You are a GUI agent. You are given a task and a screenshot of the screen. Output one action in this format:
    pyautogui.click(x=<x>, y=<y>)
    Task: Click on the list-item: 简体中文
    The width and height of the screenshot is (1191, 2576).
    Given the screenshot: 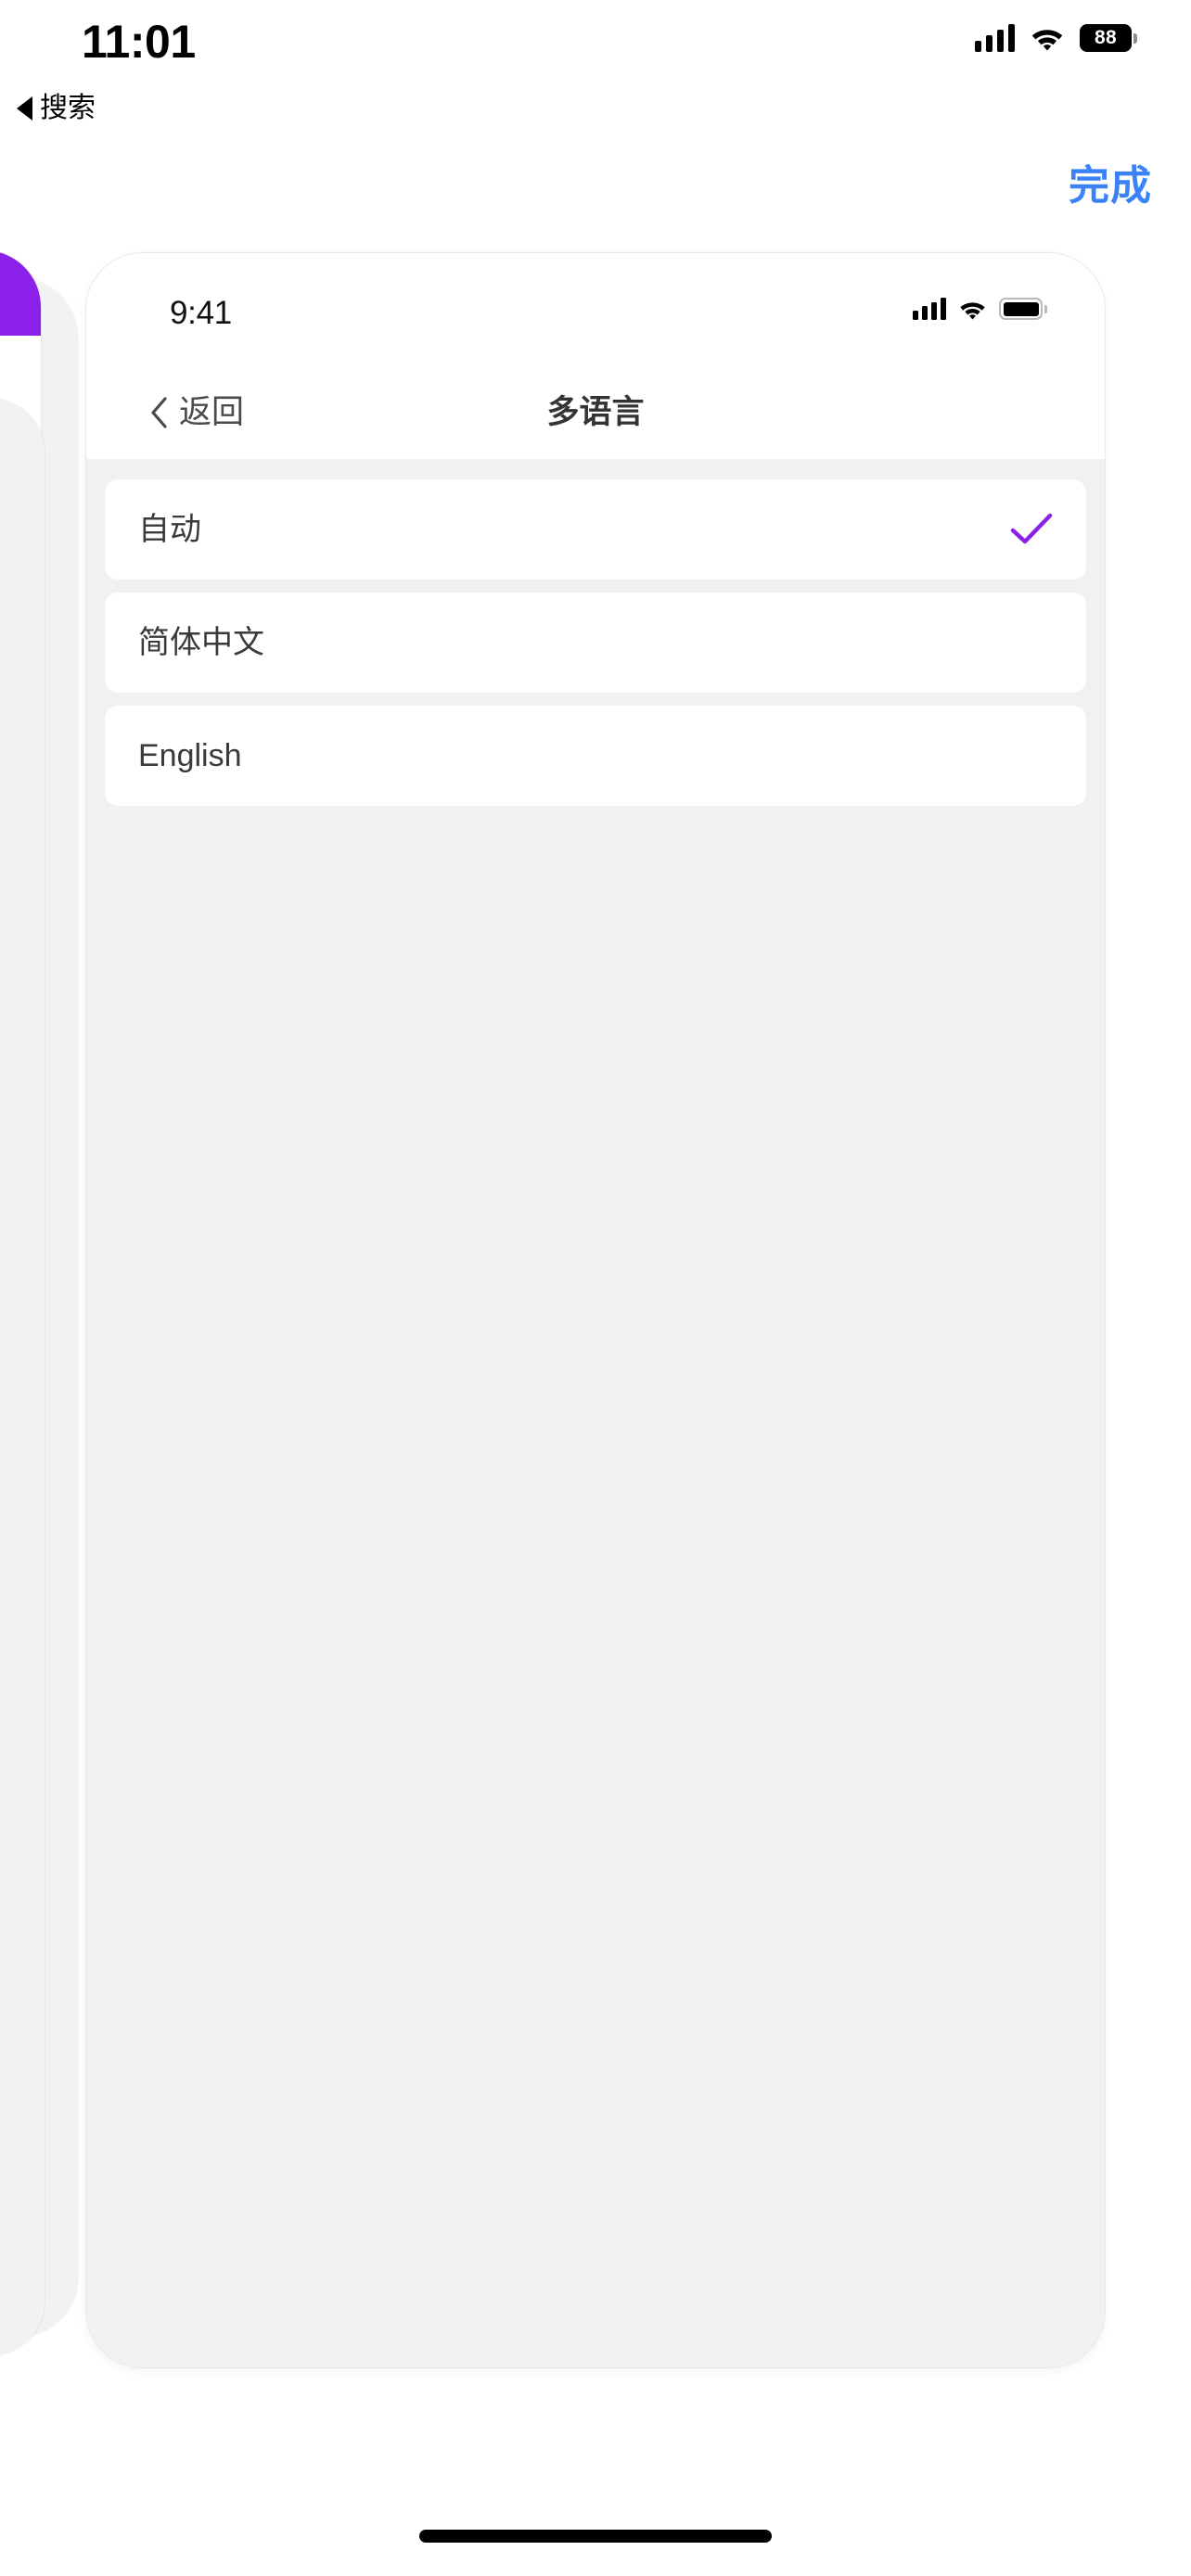 What is the action you would take?
    pyautogui.click(x=595, y=643)
    